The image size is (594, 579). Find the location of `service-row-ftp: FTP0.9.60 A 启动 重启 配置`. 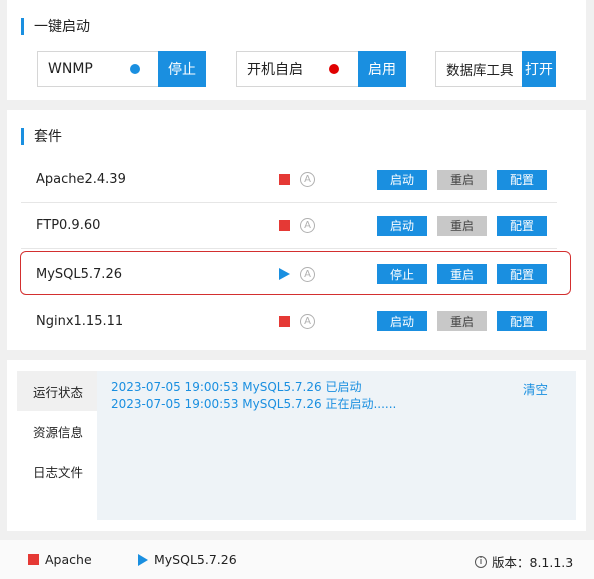

service-row-ftp: FTP0.9.60 A 启动 重启 配置 is located at coordinates (289, 226).